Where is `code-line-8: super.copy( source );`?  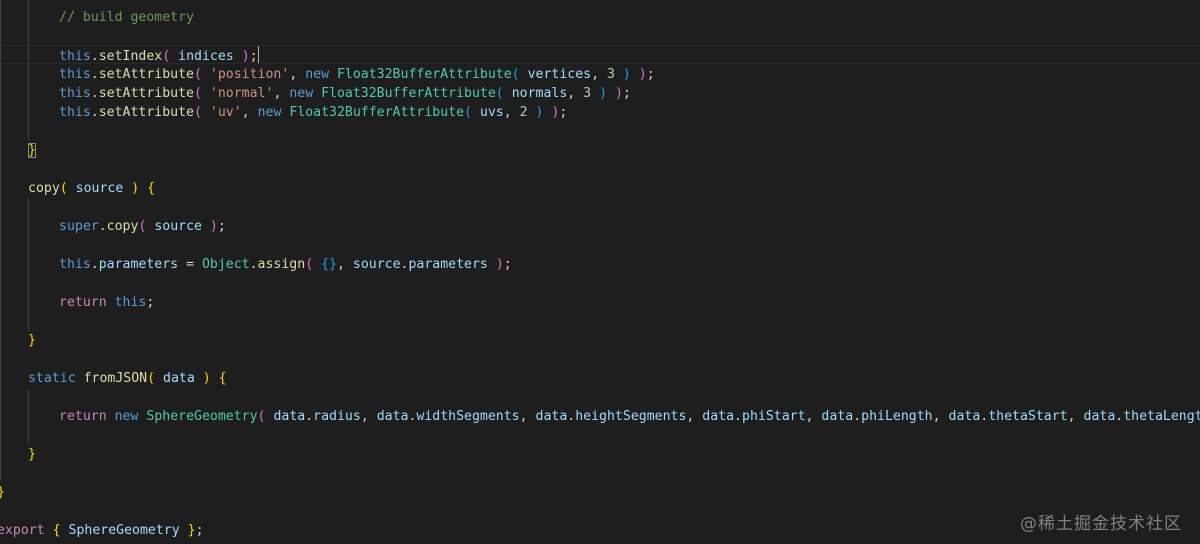 code-line-8: super.copy( source ); is located at coordinates (142, 226).